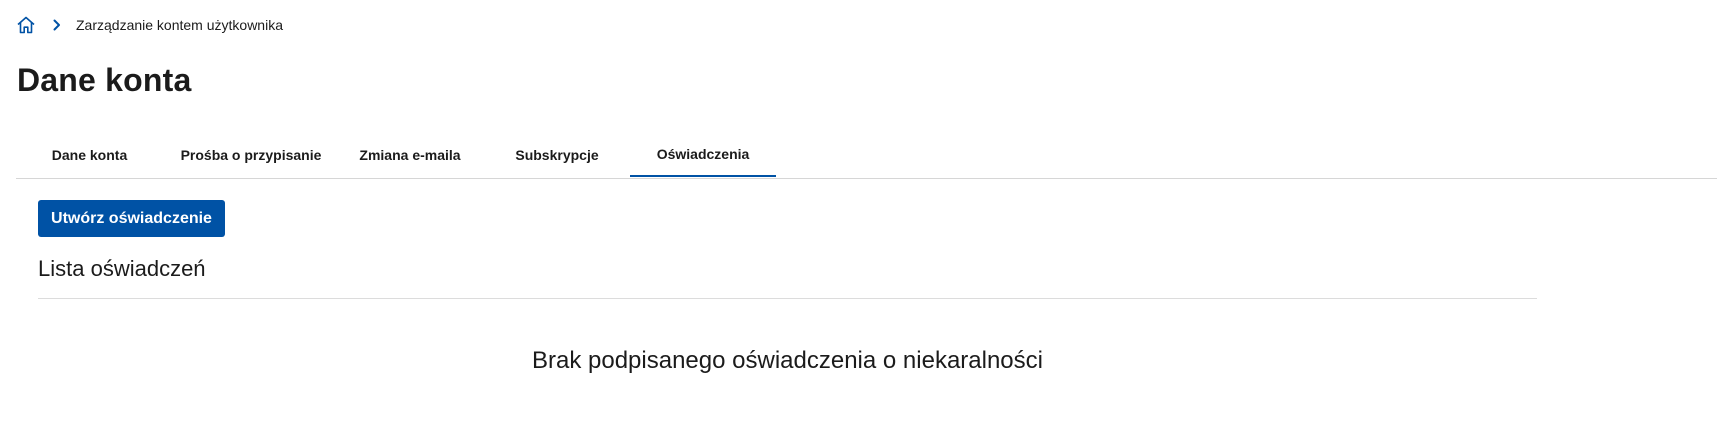 The image size is (1717, 441). Describe the element at coordinates (89, 154) in the screenshot. I see `tab-dane-konta: Dane konta` at that location.